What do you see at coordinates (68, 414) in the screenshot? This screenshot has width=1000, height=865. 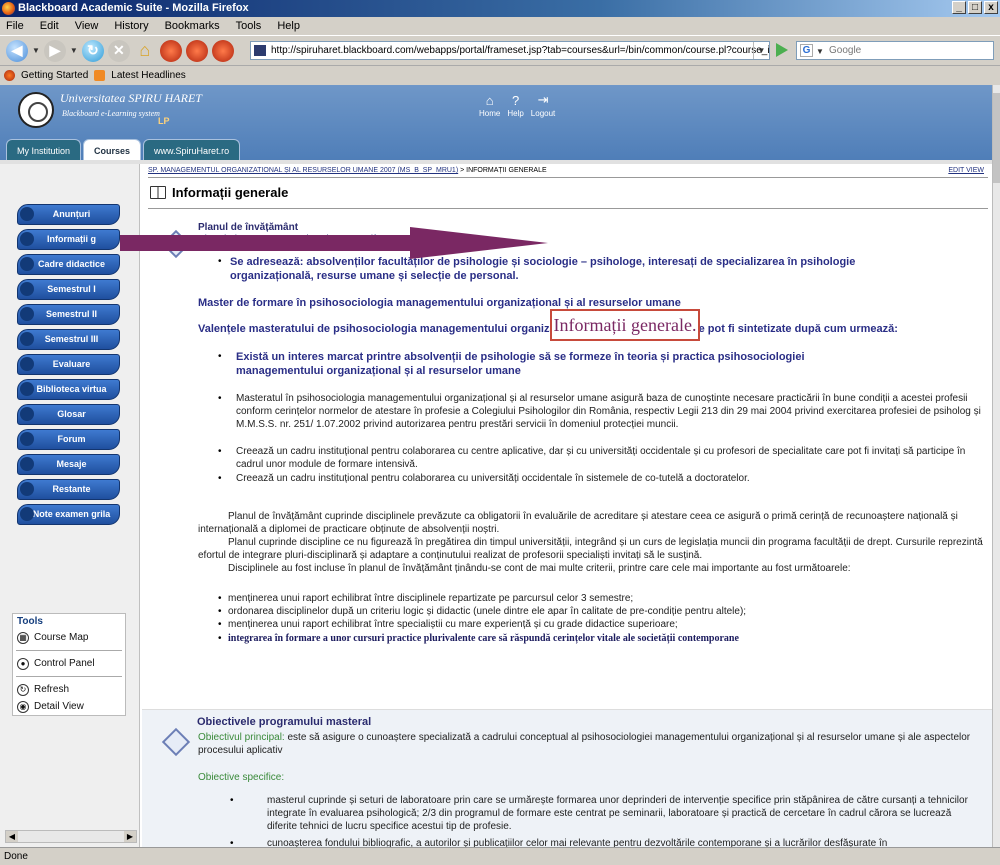 I see `sidebar-item-glosar: Glosar` at bounding box center [68, 414].